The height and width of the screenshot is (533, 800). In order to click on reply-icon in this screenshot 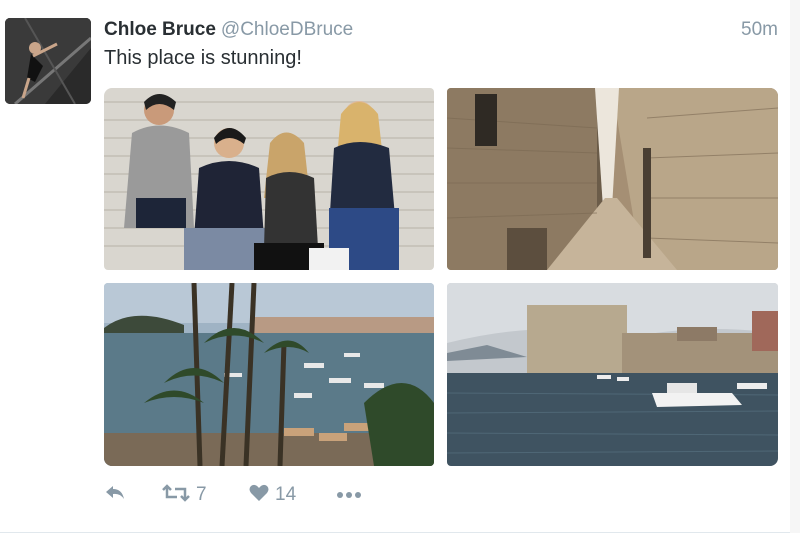, I will do `click(115, 495)`.